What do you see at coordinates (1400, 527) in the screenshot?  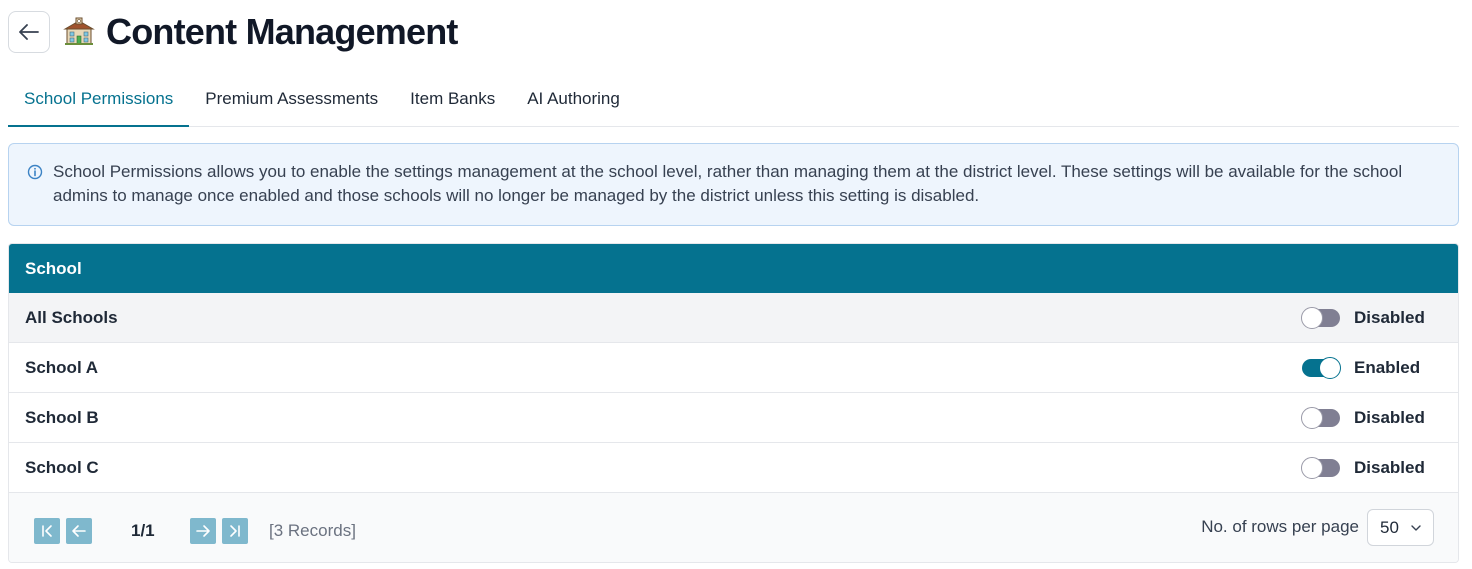 I see `rows-per-page-select: 50` at bounding box center [1400, 527].